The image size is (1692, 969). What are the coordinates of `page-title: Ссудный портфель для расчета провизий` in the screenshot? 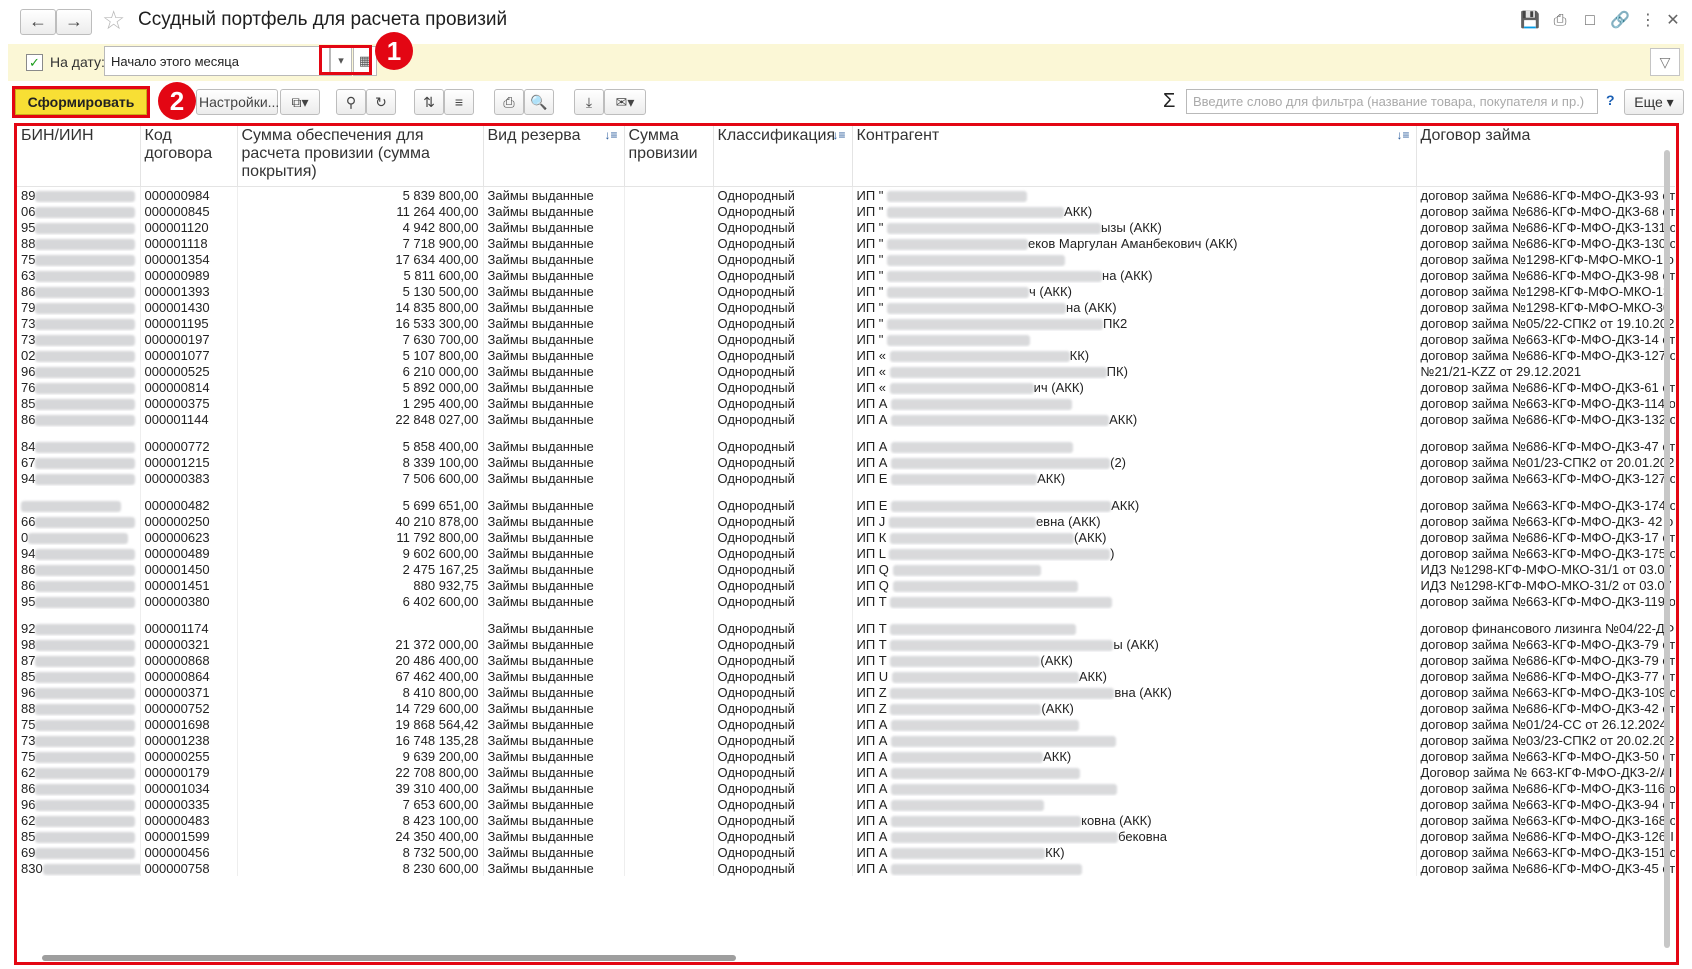 It's located at (323, 19).